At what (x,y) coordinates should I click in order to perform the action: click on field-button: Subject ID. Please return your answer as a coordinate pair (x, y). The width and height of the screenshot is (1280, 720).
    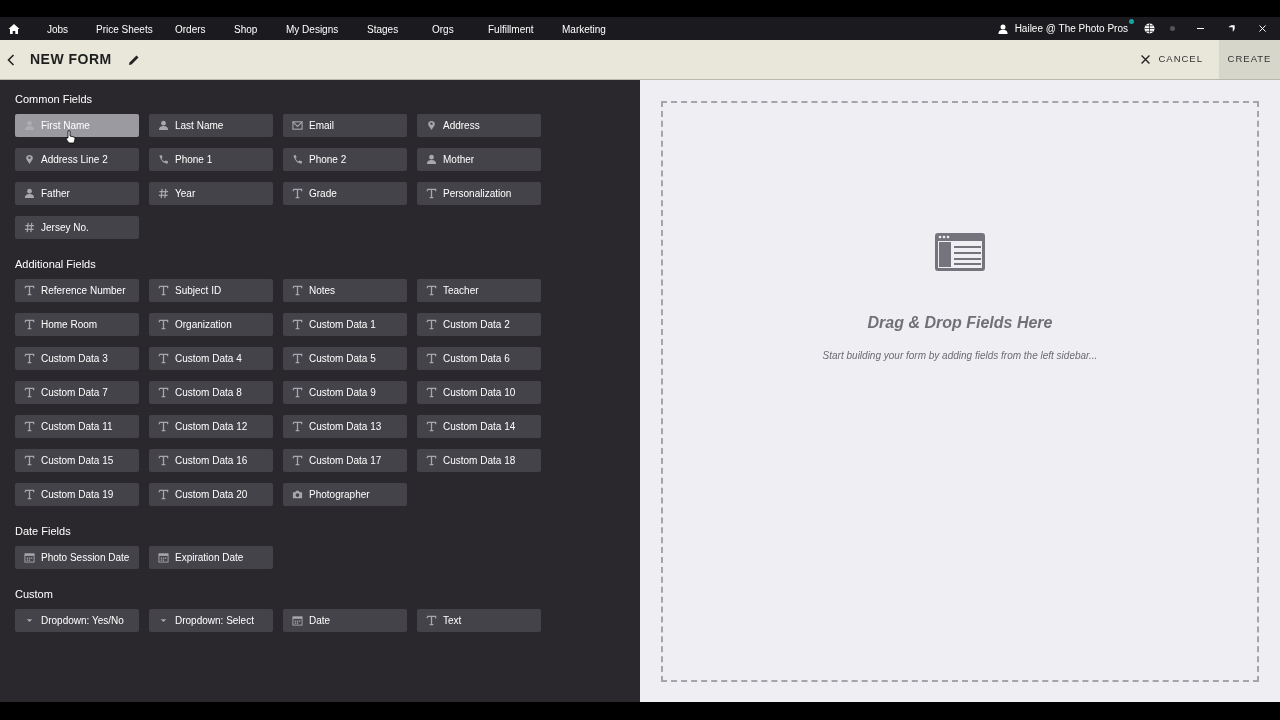
    Looking at the image, I should click on (211, 290).